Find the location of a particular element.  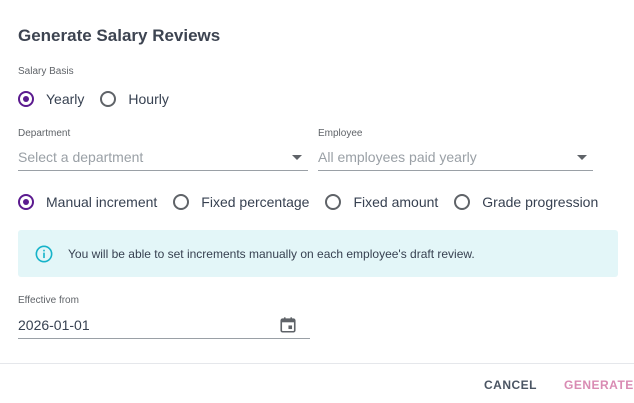

effective-from-field: 2026-01-01 is located at coordinates (164, 325).